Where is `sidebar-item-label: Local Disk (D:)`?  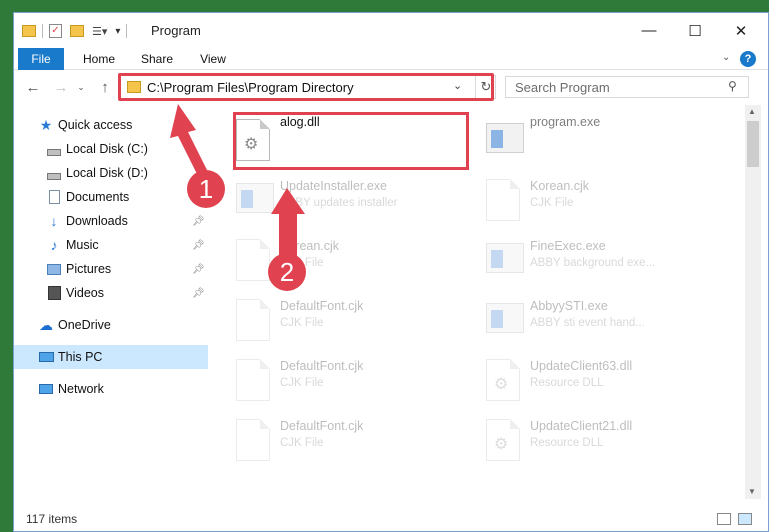
sidebar-item-label: Local Disk (D:) is located at coordinates (107, 173).